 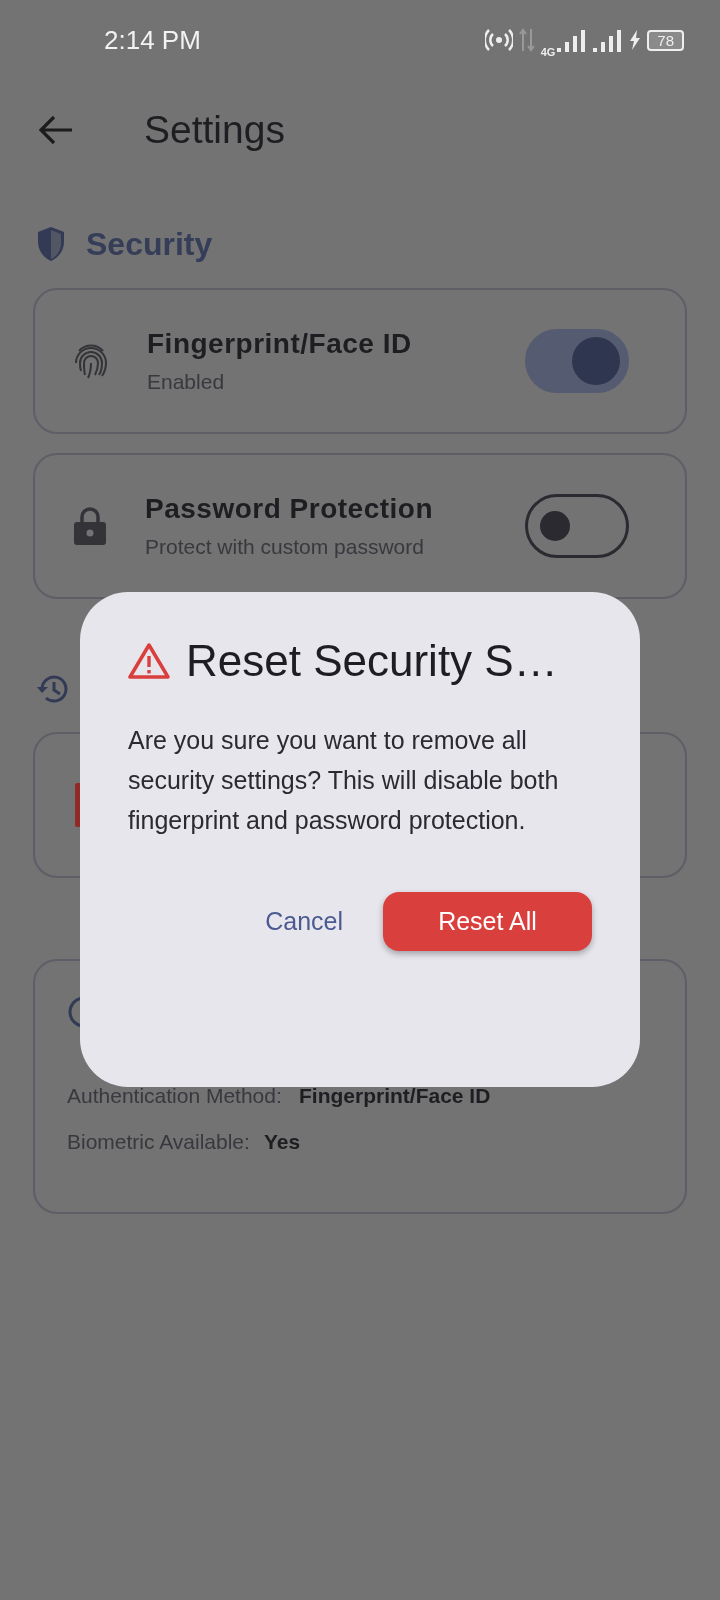 I want to click on info-label: Authentication Method:, so click(x=175, y=1096).